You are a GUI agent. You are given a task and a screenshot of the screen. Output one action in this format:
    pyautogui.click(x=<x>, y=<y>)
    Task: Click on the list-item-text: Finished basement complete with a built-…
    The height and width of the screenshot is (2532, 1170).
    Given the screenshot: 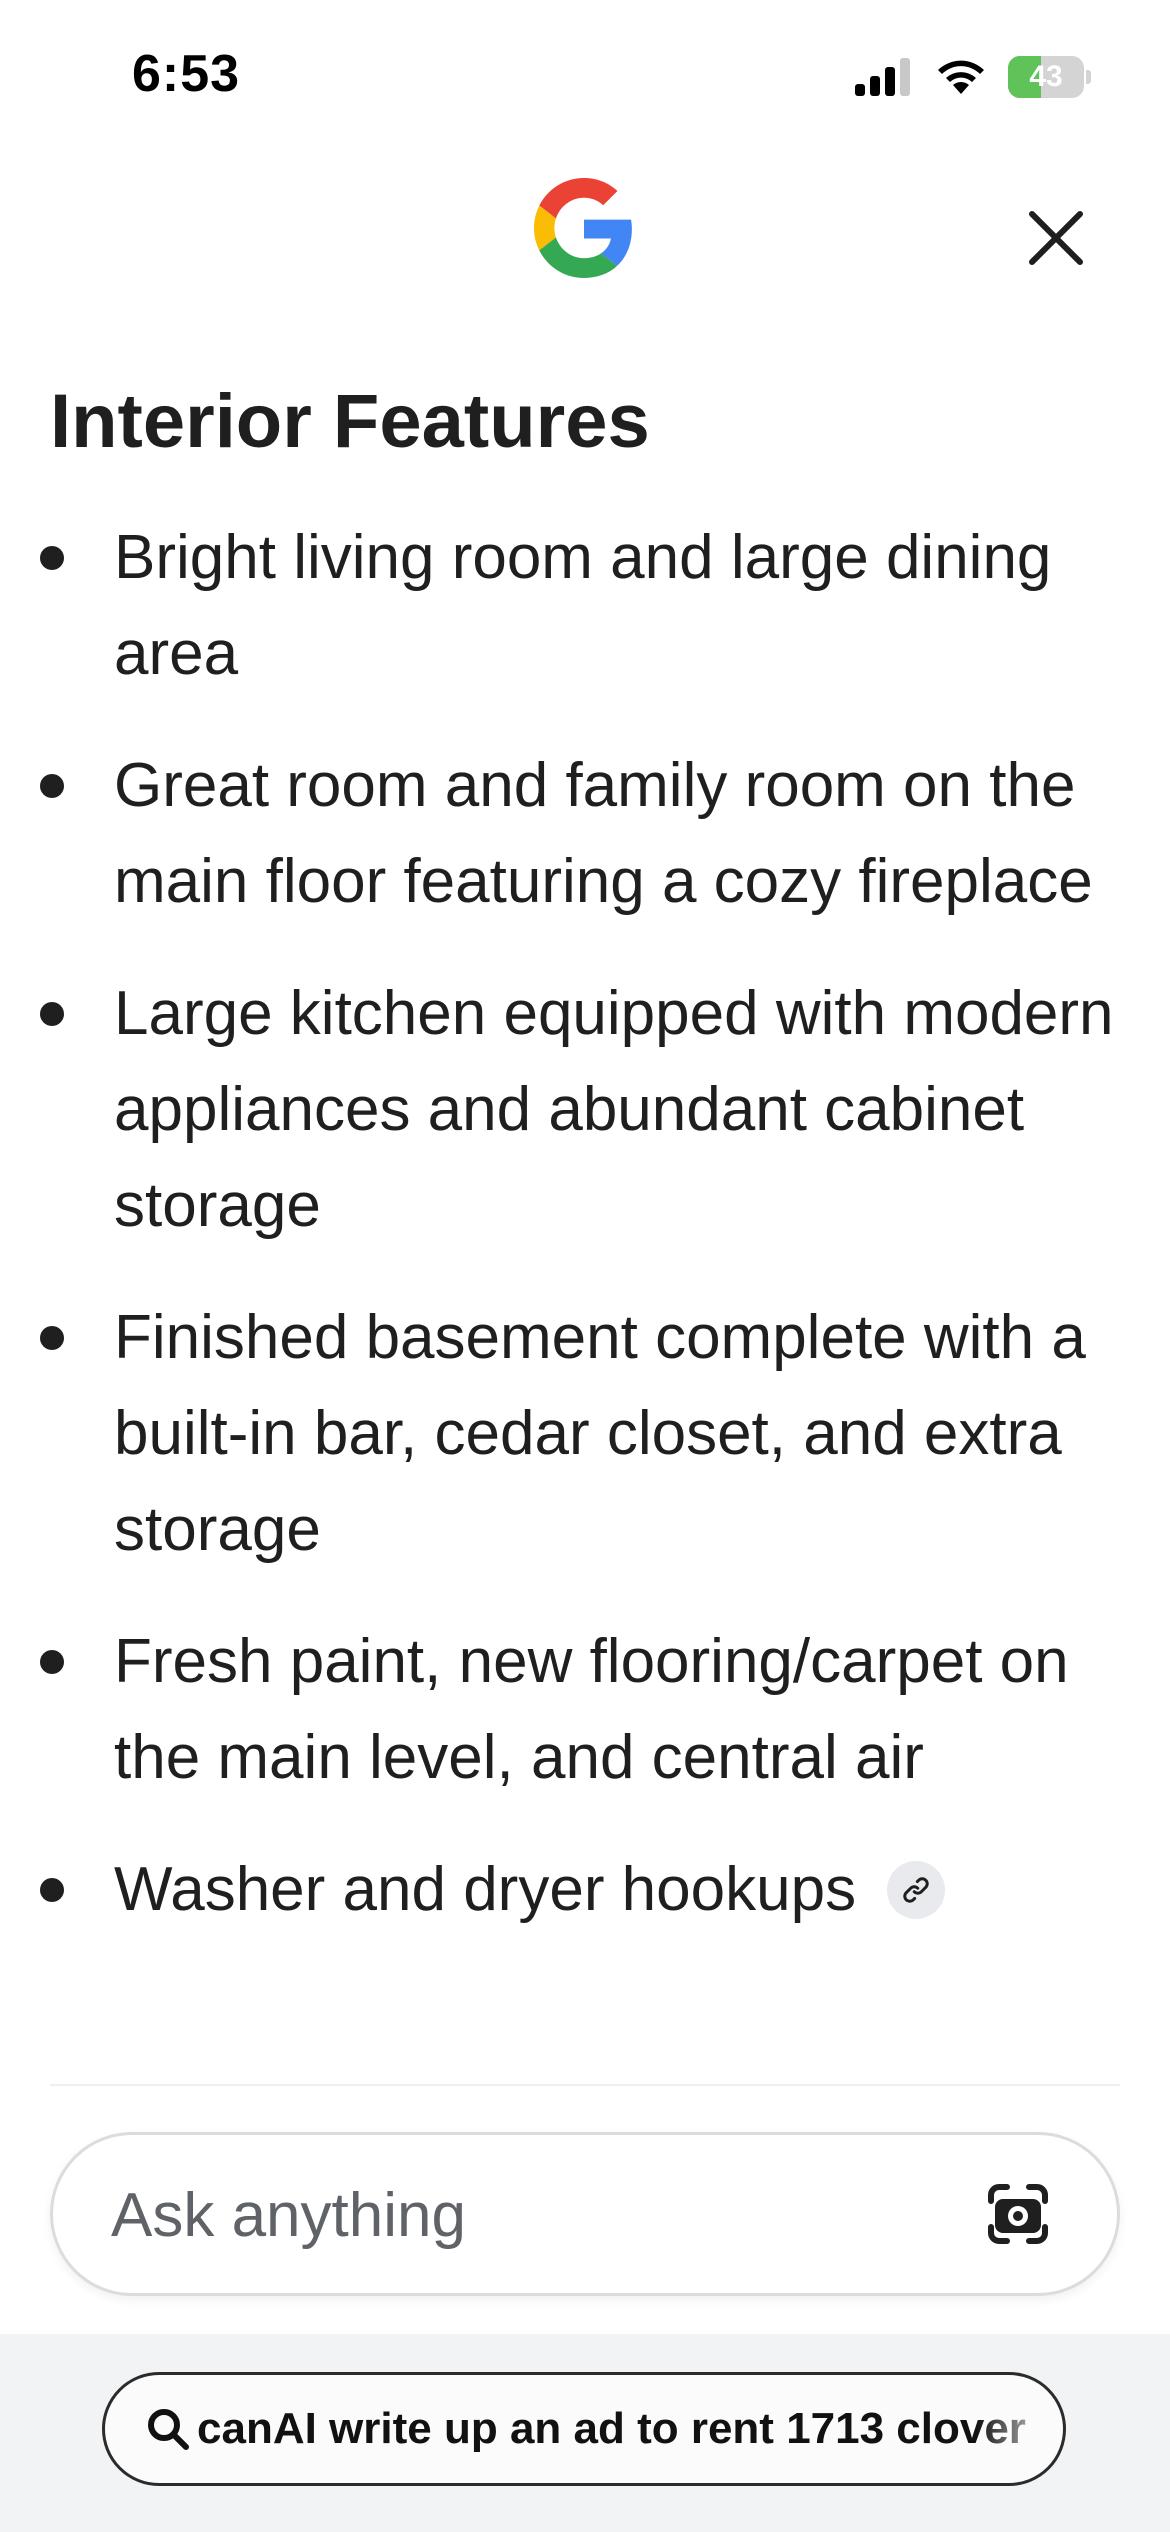 What is the action you would take?
    pyautogui.click(x=600, y=1433)
    